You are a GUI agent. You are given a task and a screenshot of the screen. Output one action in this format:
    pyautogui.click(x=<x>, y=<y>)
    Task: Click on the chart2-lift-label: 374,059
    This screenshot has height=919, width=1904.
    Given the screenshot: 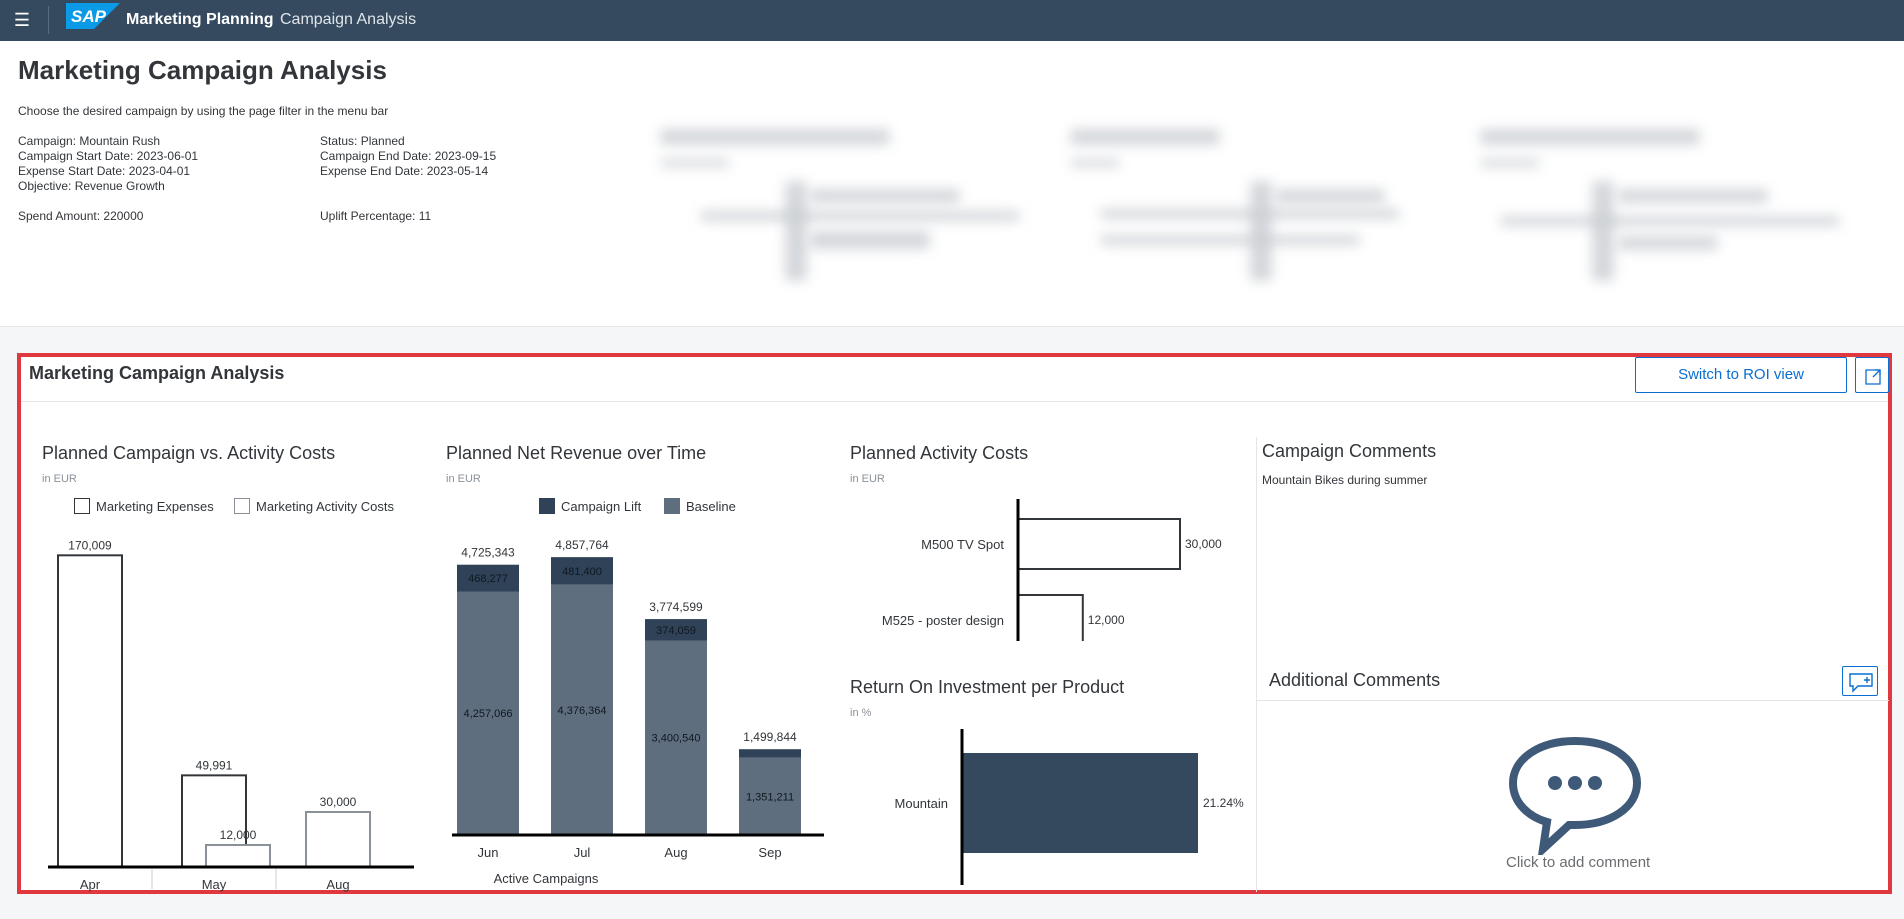 What is the action you would take?
    pyautogui.click(x=676, y=631)
    